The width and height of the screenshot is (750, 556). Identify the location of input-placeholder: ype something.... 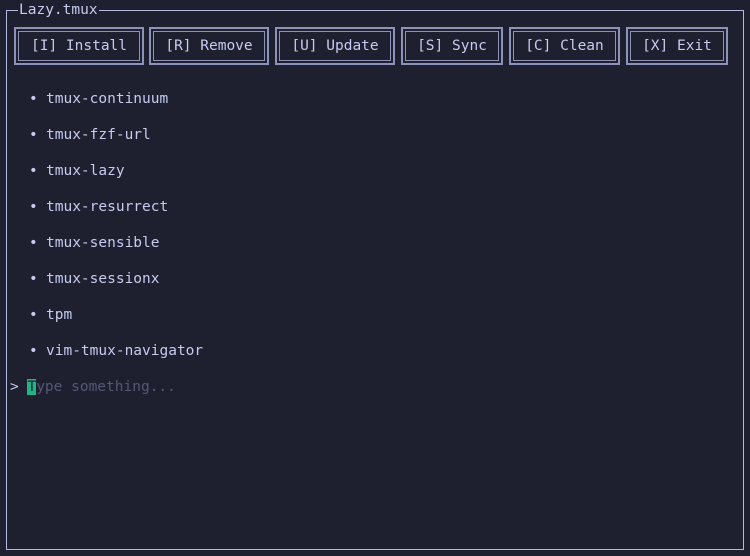
(106, 387).